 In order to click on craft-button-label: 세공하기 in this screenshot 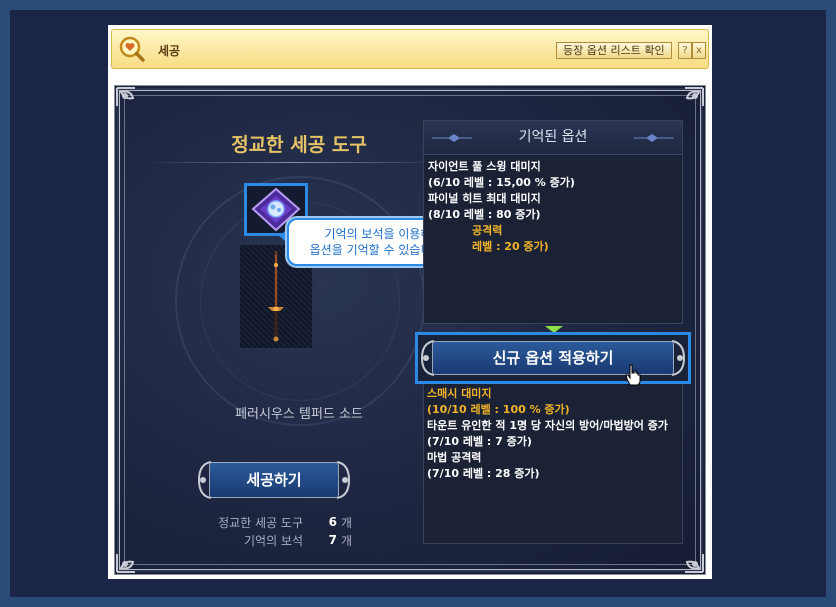, I will do `click(274, 480)`.